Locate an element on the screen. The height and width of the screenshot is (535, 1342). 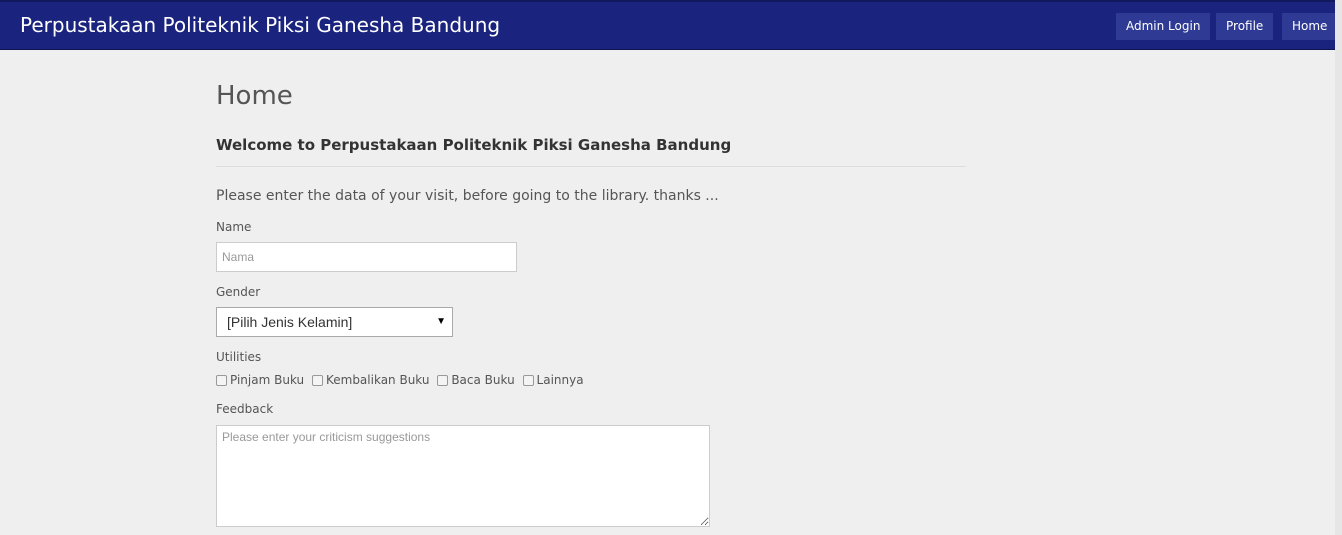
utility-option-kembalikan-buku: Kembalikan Buku is located at coordinates (370, 380).